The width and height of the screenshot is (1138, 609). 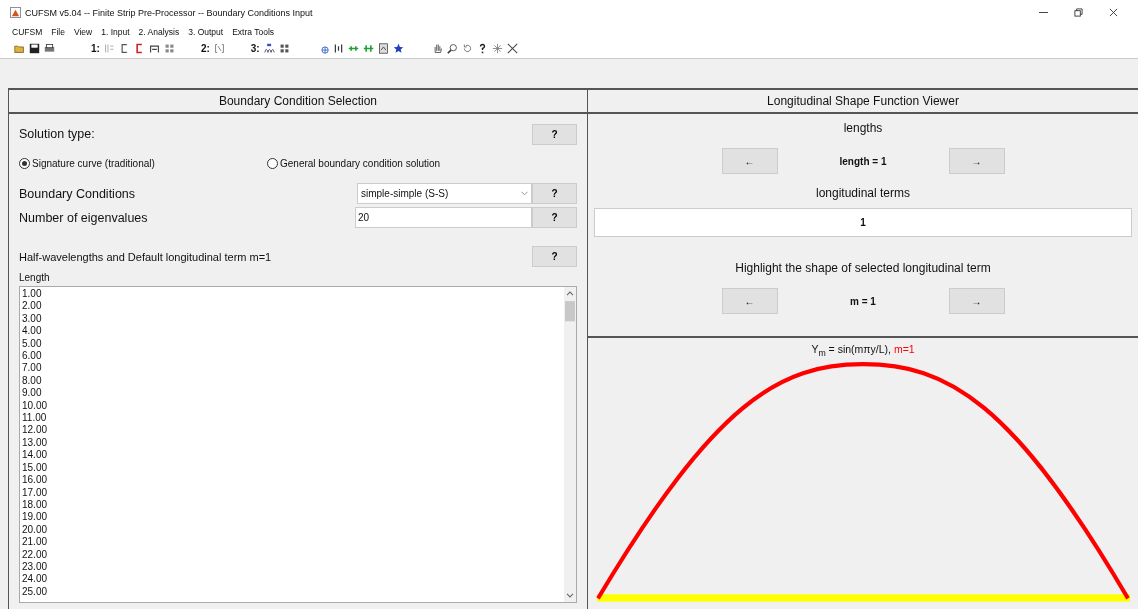 I want to click on hand-icon, so click(x=437, y=48).